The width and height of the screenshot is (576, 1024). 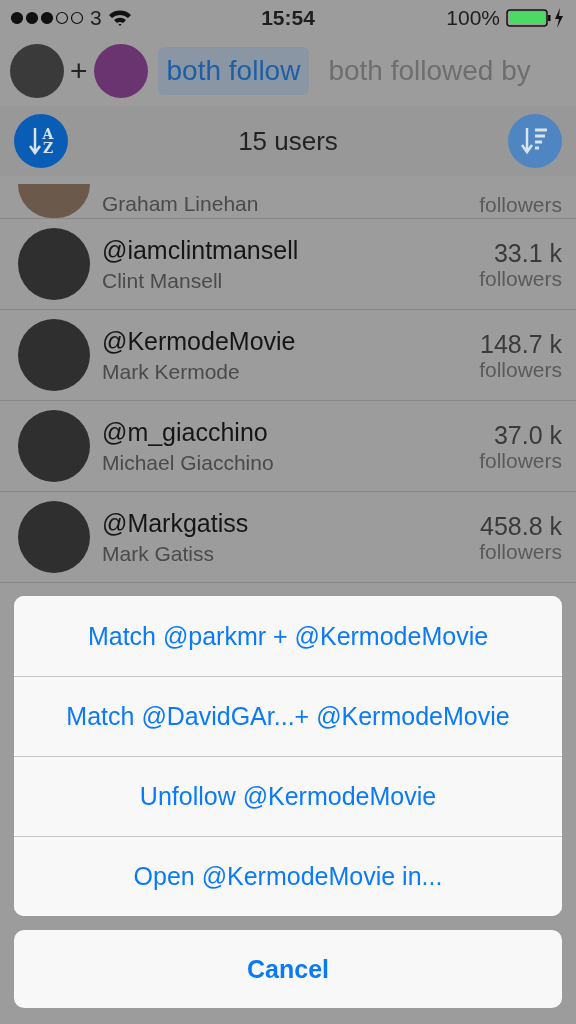 I want to click on user-count: 15 users, so click(x=288, y=141).